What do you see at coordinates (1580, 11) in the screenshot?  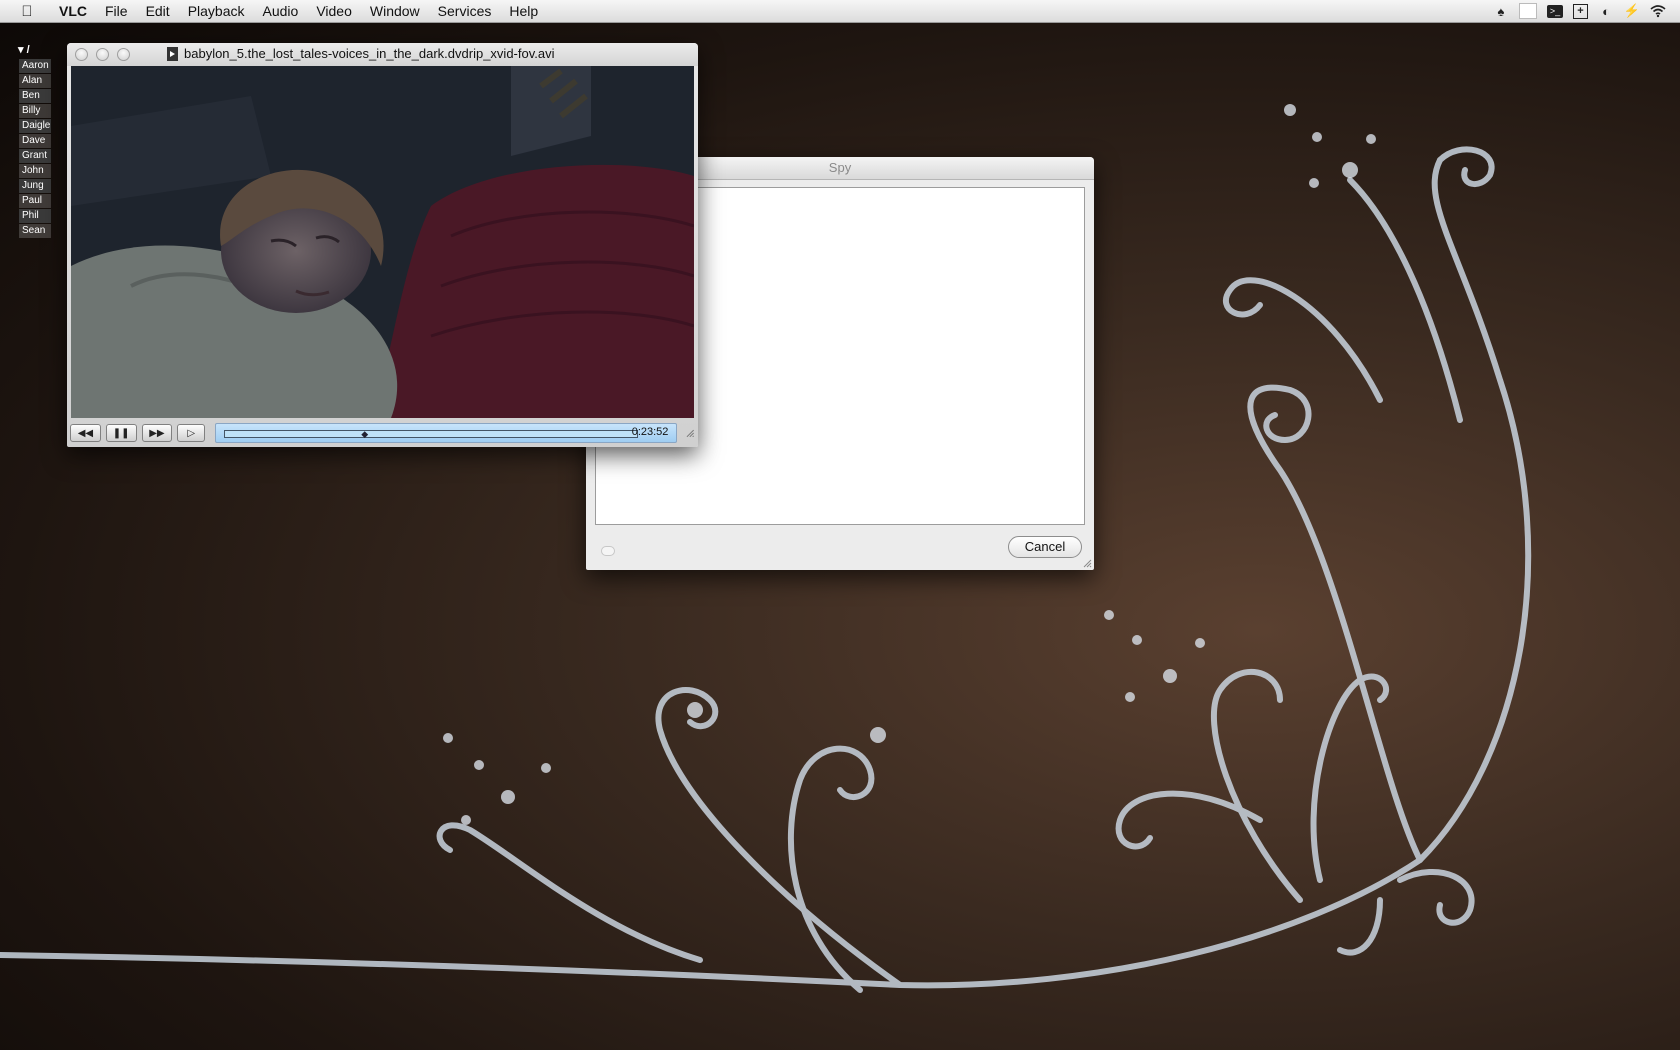 I see `add-icon: +` at bounding box center [1580, 11].